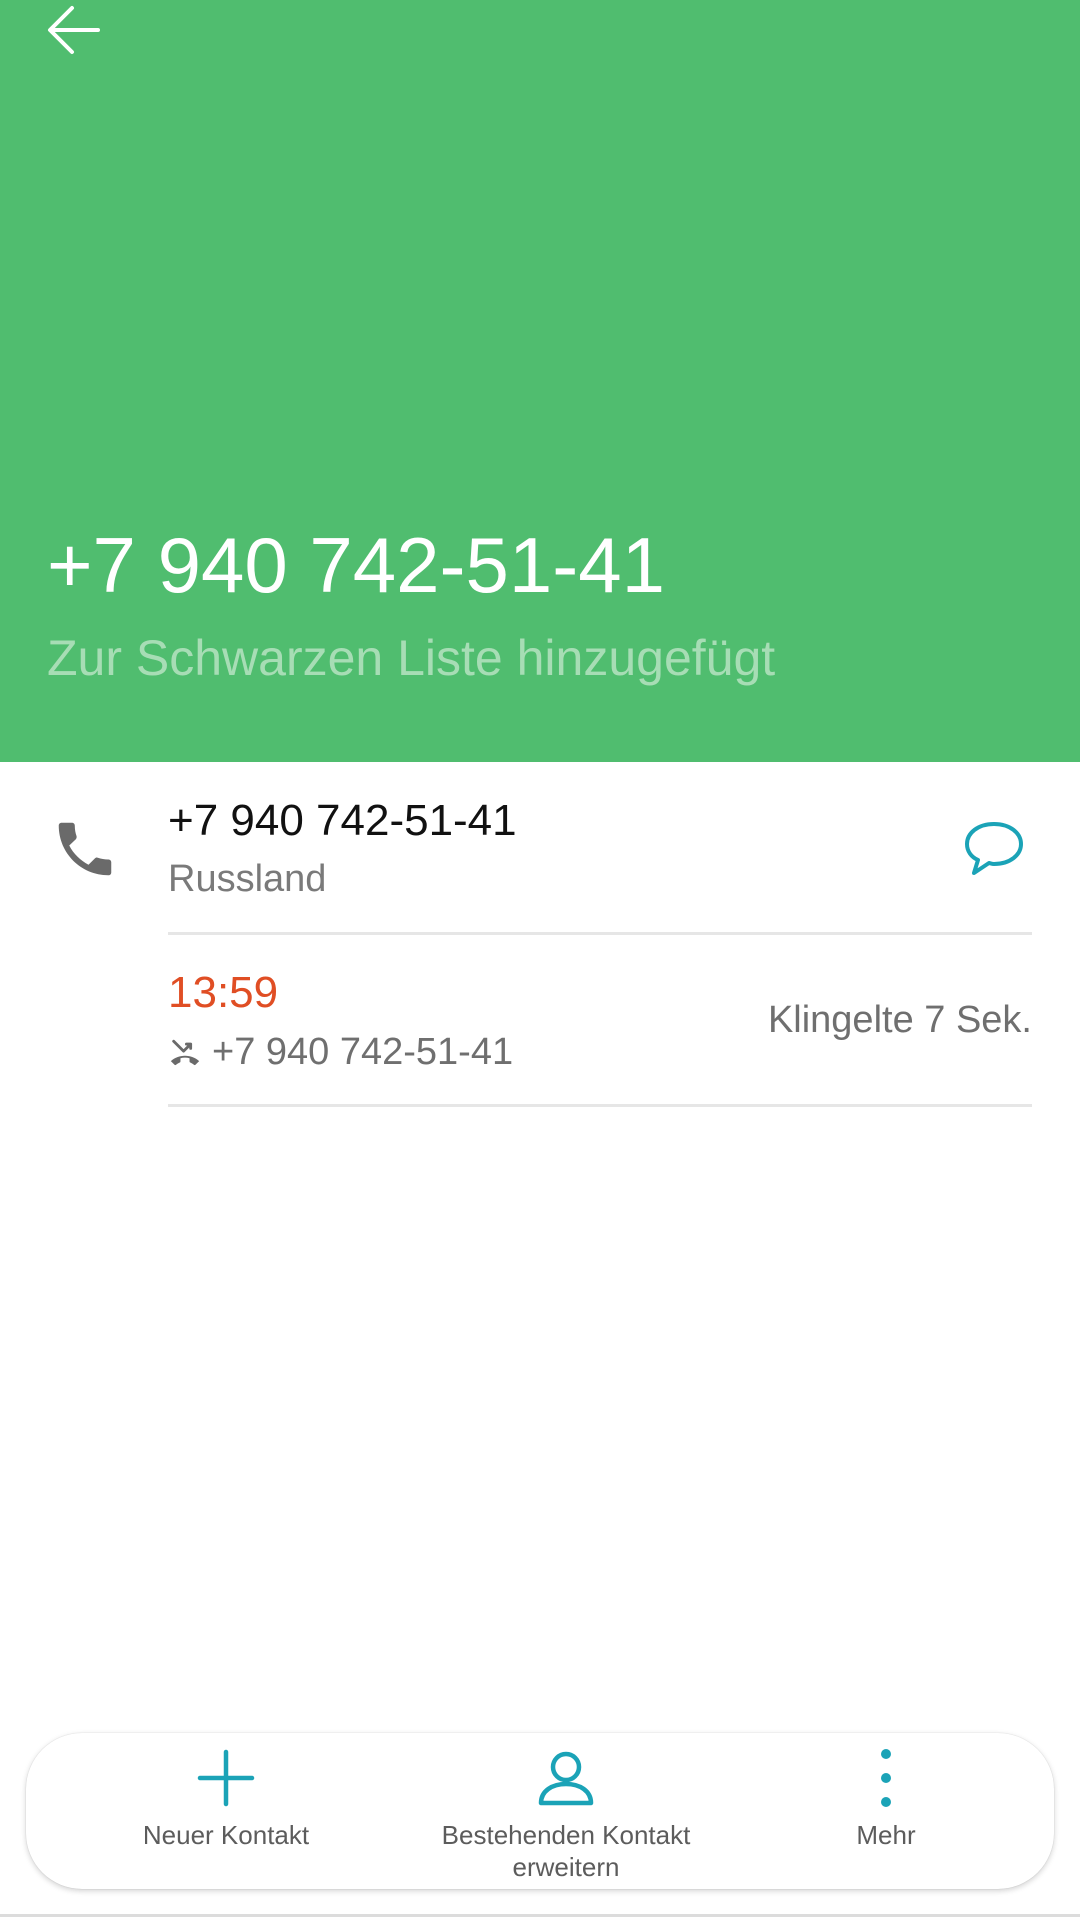 This screenshot has height=1920, width=1080. What do you see at coordinates (185, 1052) in the screenshot?
I see `missed-call-icon` at bounding box center [185, 1052].